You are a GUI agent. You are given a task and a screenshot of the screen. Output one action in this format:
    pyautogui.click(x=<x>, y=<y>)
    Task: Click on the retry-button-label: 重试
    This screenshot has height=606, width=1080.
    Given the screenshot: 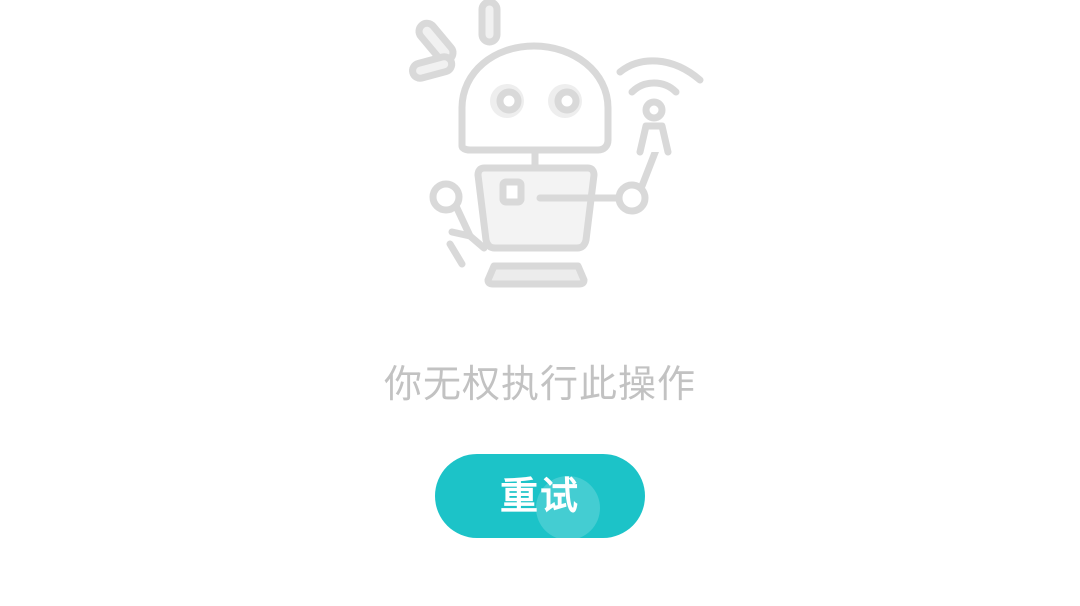 What is the action you would take?
    pyautogui.click(x=539, y=496)
    